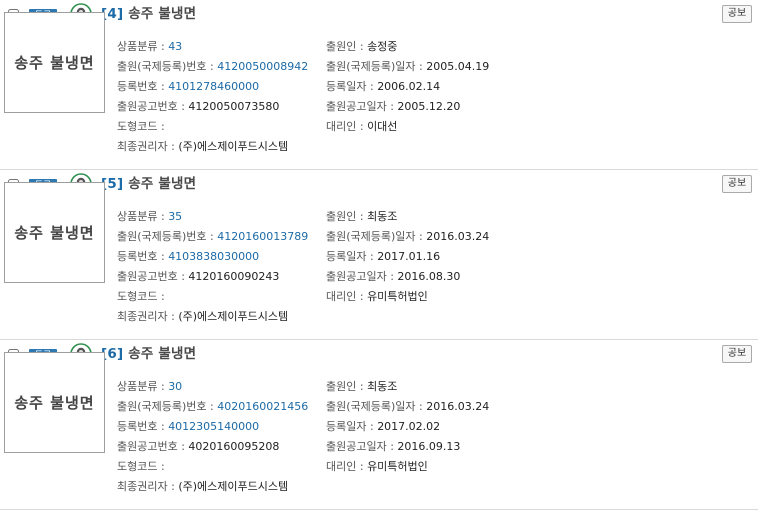 This screenshot has width=758, height=510. What do you see at coordinates (379, 357) in the screenshot?
I see `record-header: 등록 [6] 송주 불냉면 공보` at bounding box center [379, 357].